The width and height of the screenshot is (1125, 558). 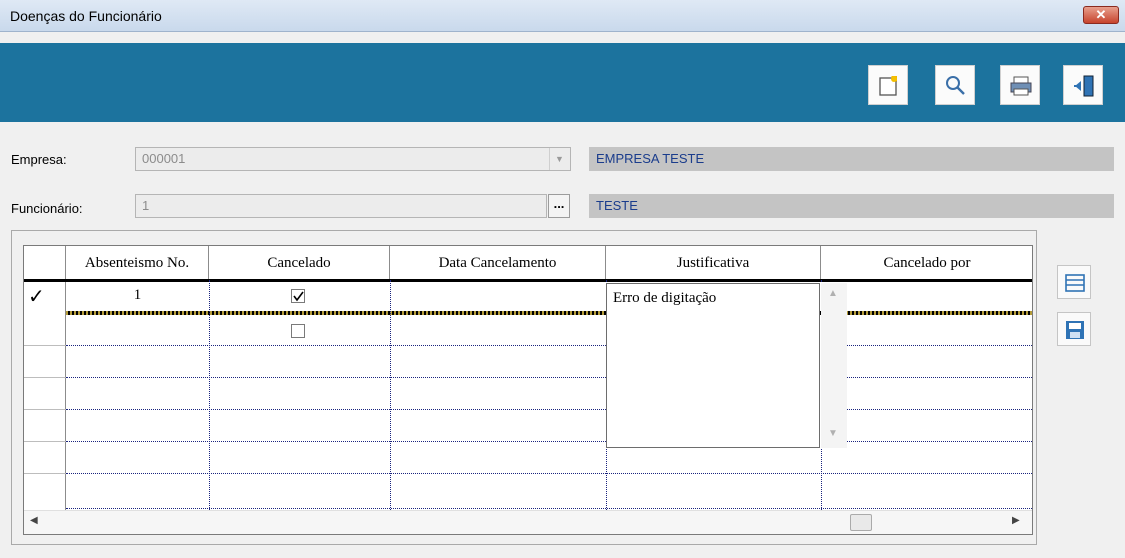 I want to click on toolbar, so click(x=562, y=82).